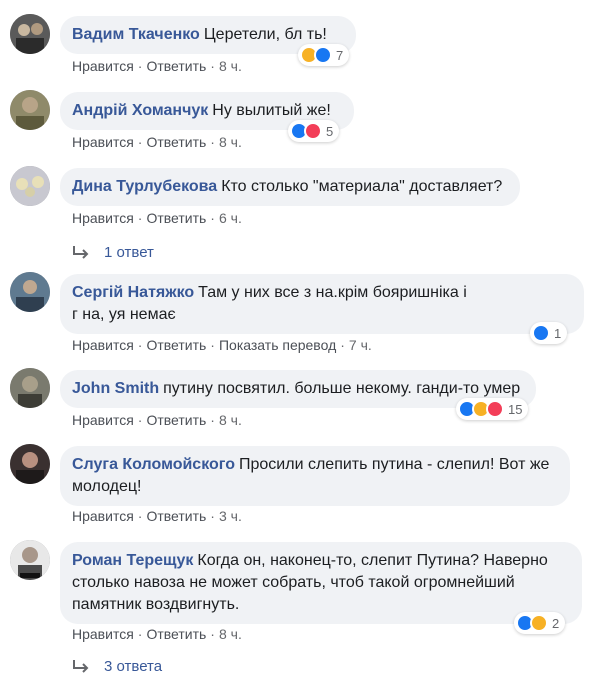 Image resolution: width=603 pixels, height=680 pixels. Describe the element at coordinates (153, 464) in the screenshot. I see `comment-author: Слуга Коломойского` at that location.